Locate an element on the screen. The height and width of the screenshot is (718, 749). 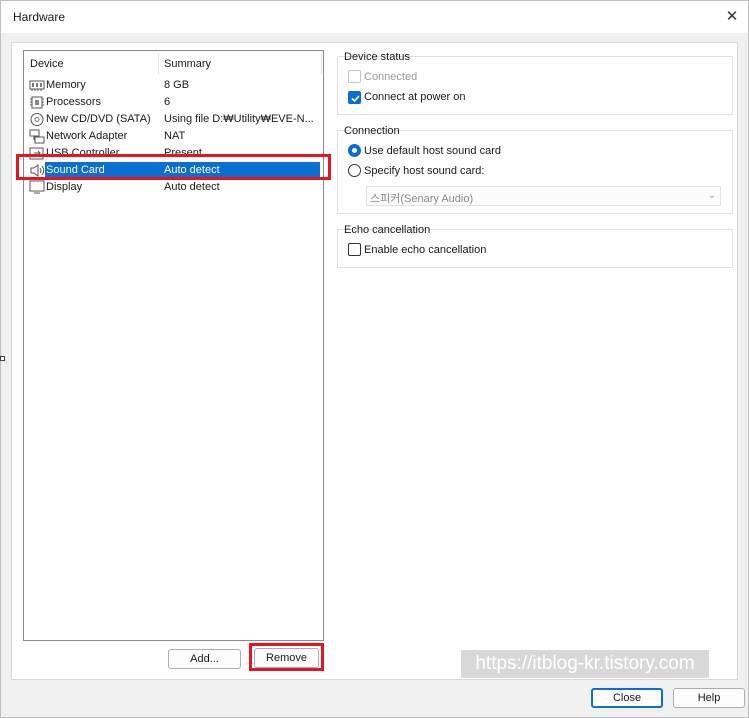
processor-icon is located at coordinates (37, 102).